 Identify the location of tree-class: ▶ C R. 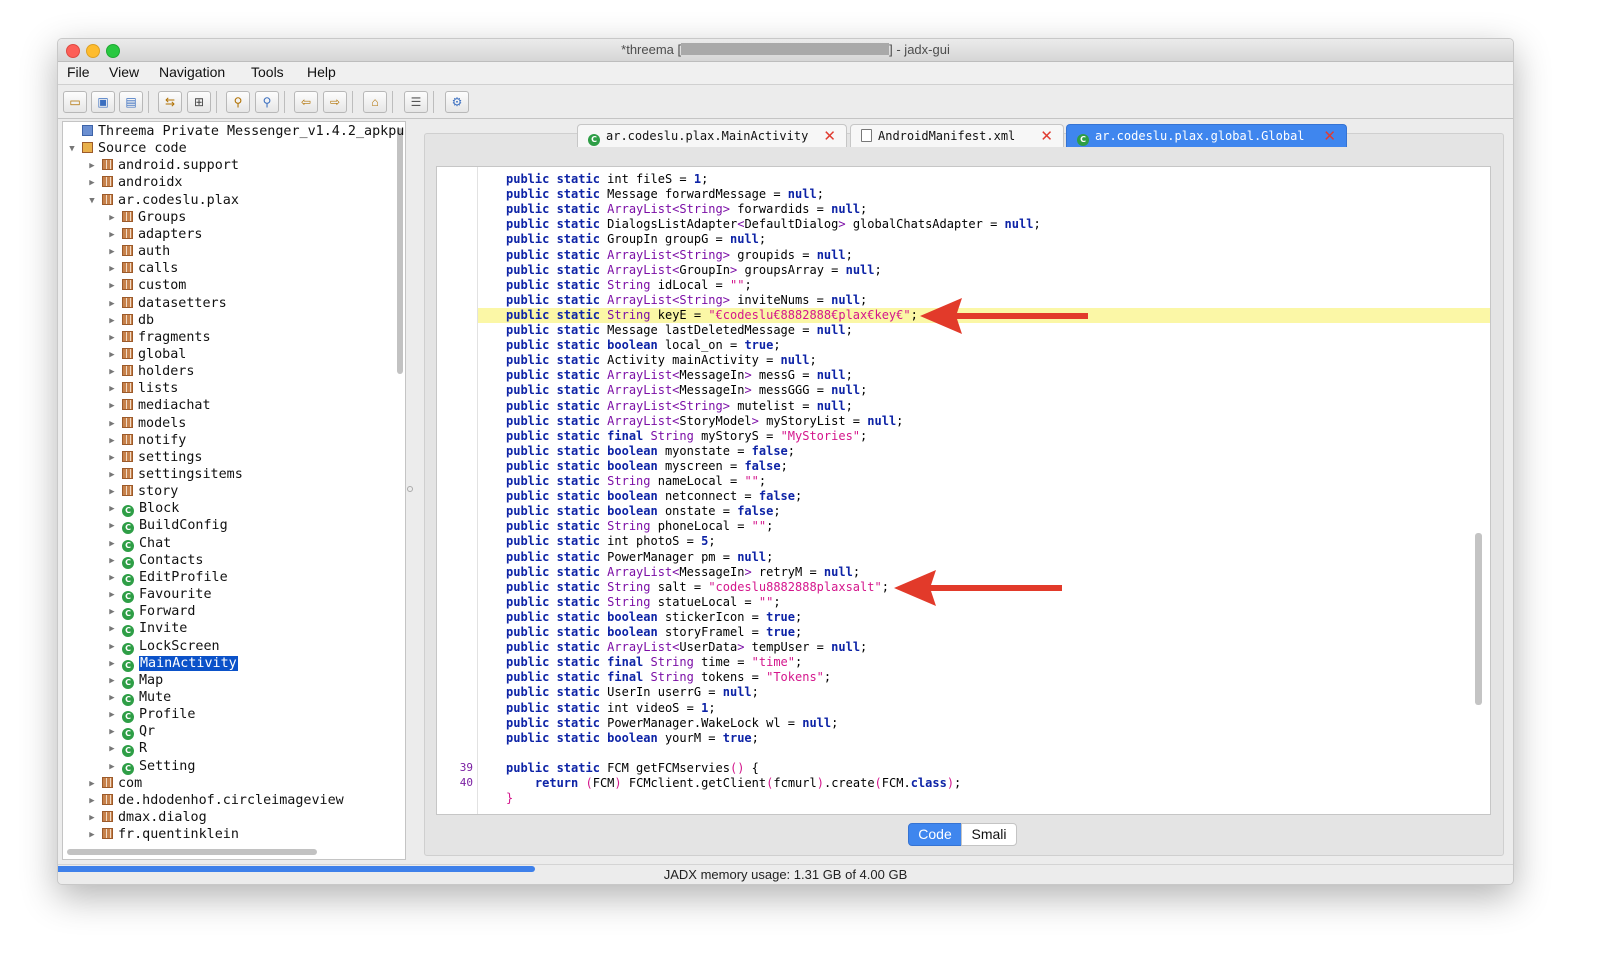
(126, 749).